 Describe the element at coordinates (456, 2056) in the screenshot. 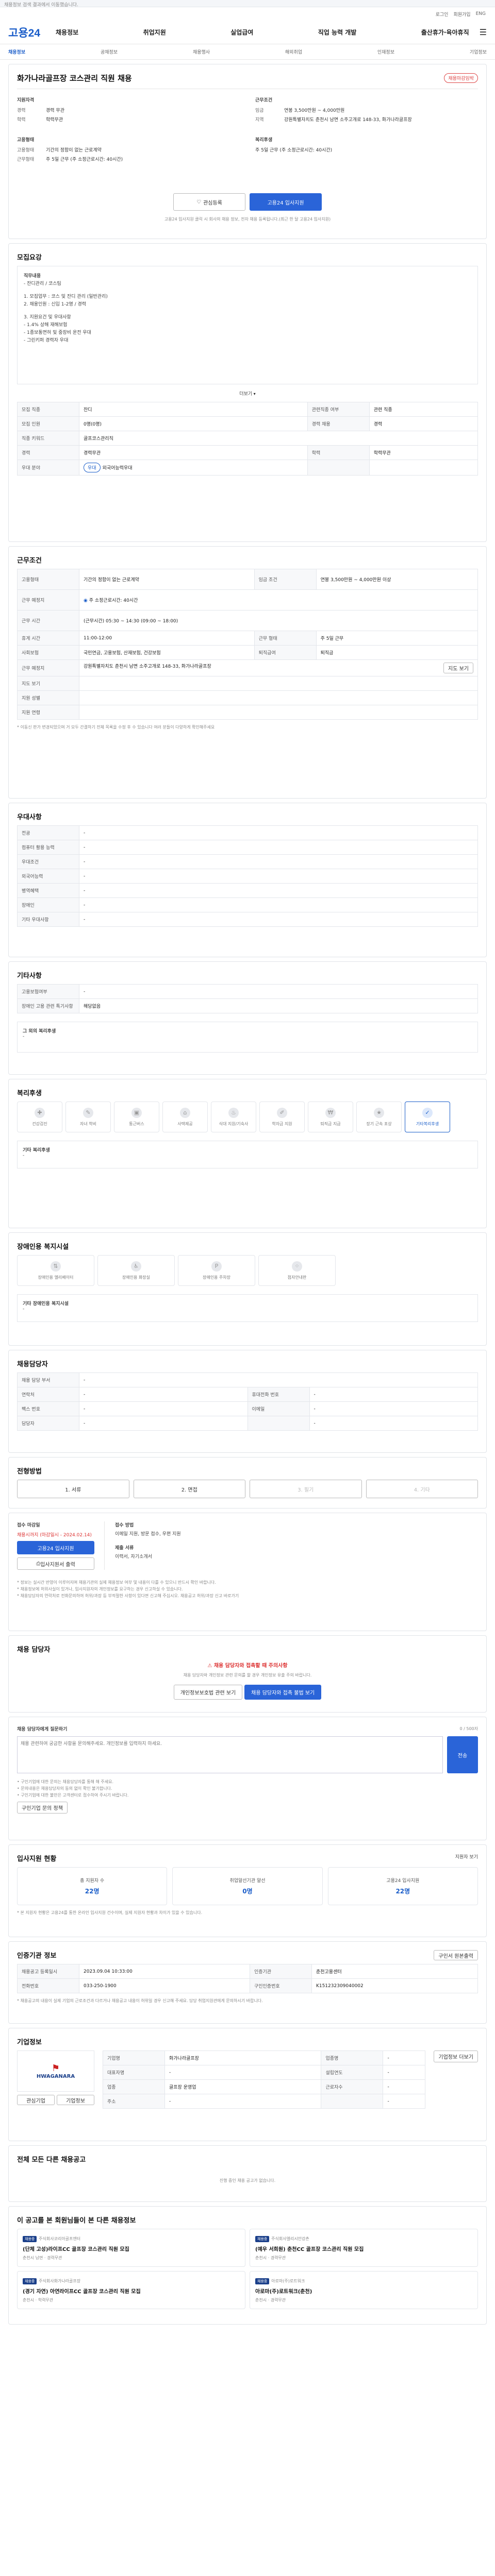

I see `company-detail-button: 기업정보 더보기` at that location.